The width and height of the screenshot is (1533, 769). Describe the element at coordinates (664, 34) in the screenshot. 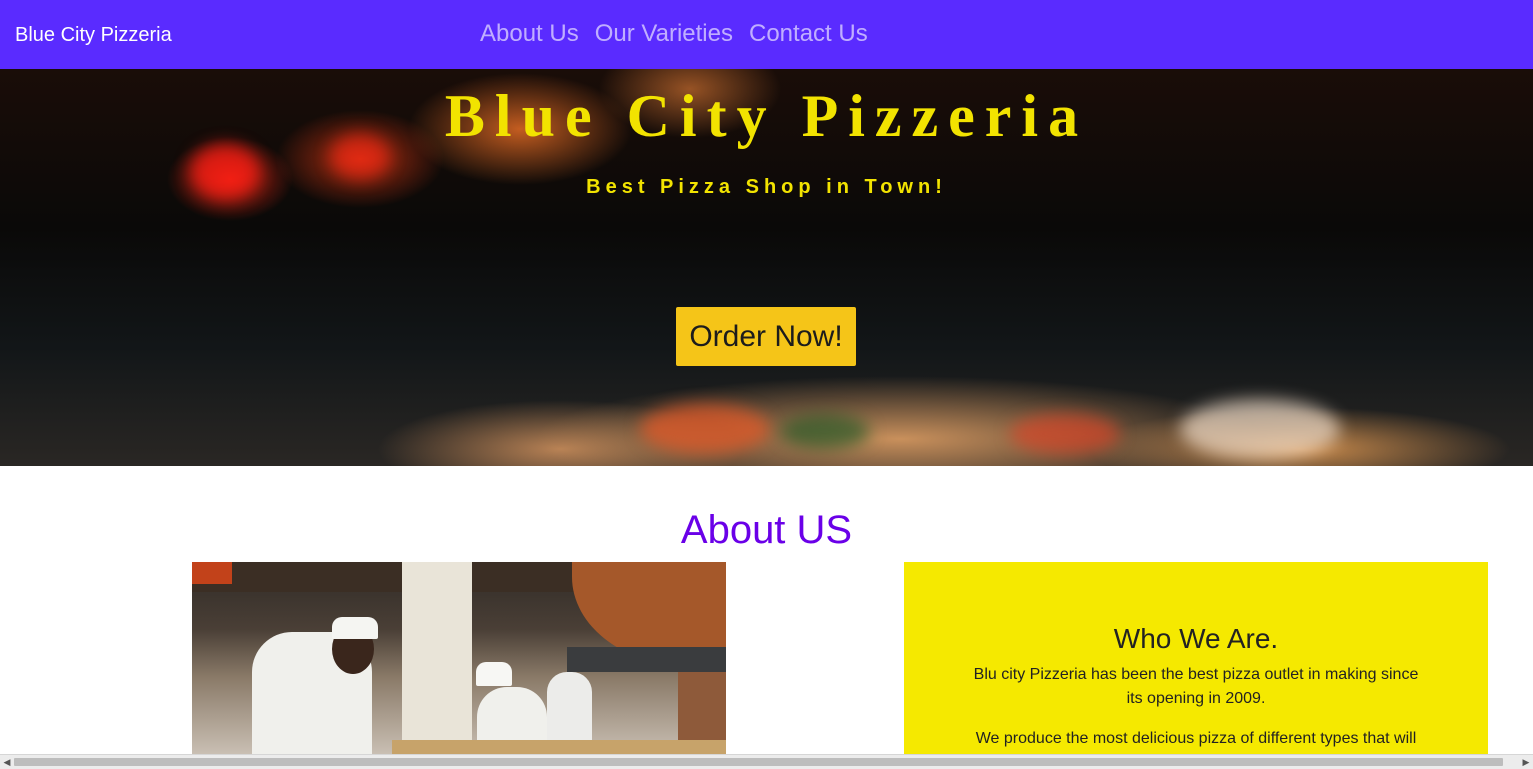

I see `nav-link-our-varieties: Our Varieties` at that location.